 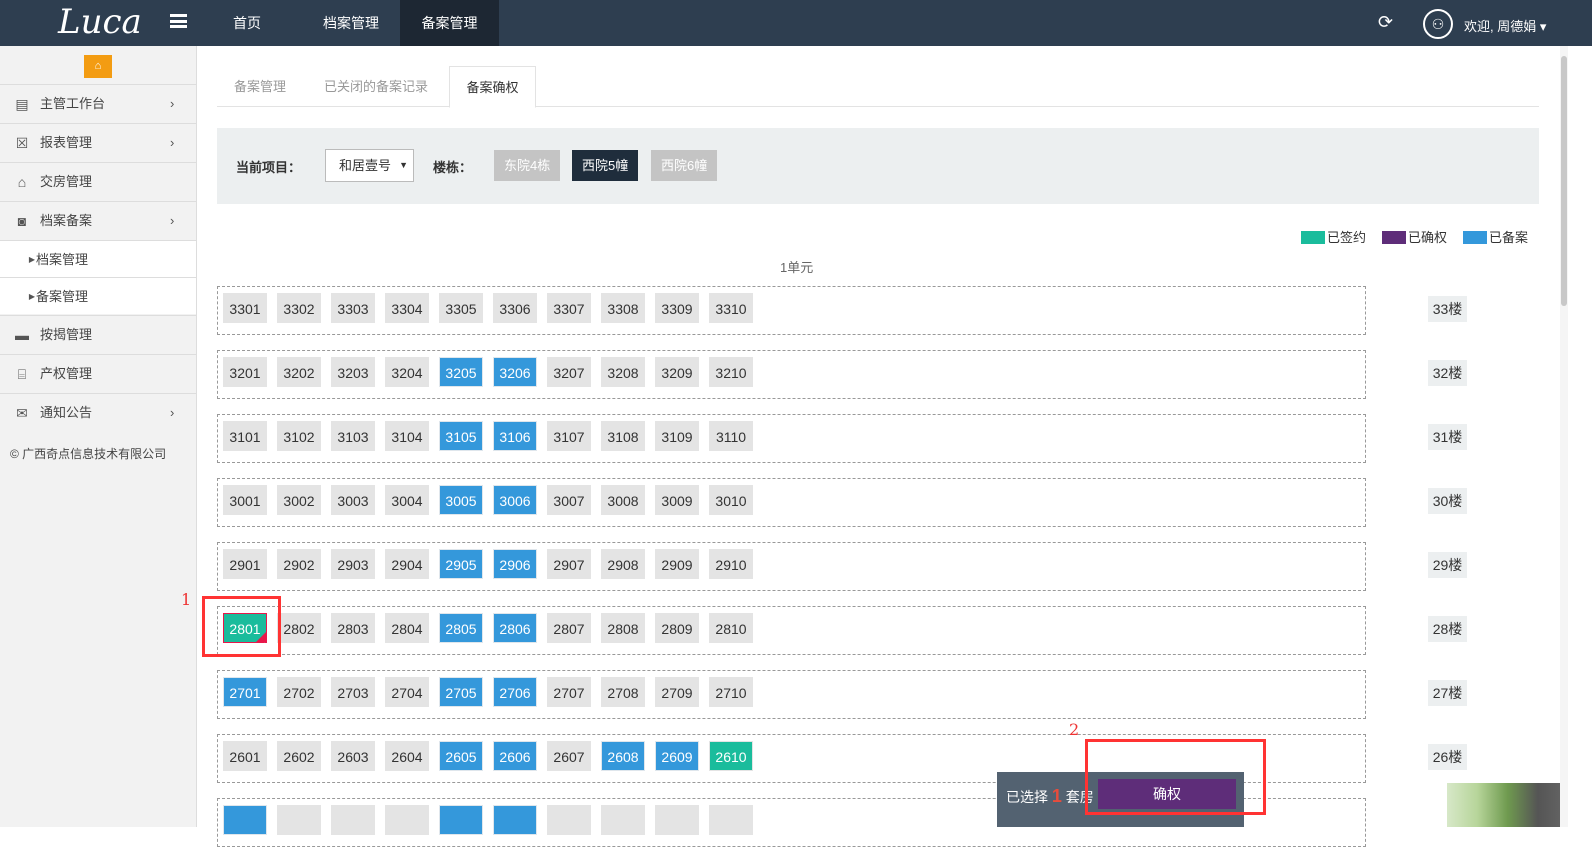 I want to click on room-cell: 3108, so click(x=623, y=436).